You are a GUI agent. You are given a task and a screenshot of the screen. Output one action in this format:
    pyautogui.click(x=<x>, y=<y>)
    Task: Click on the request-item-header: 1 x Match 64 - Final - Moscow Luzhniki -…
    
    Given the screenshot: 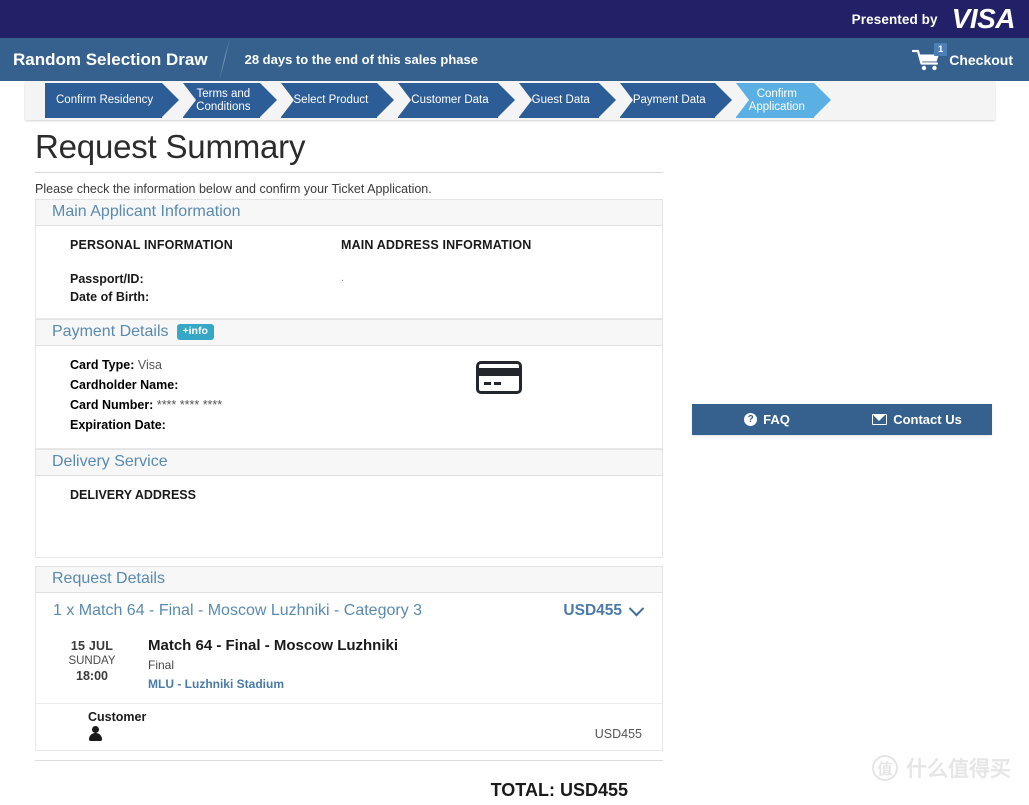 What is the action you would take?
    pyautogui.click(x=349, y=611)
    